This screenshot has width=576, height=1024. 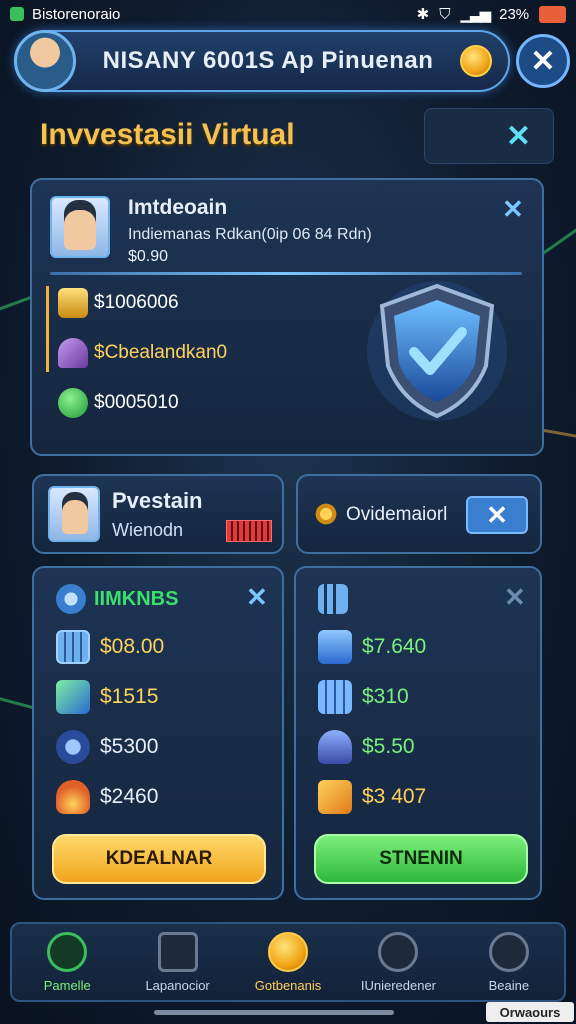 I want to click on shield-emblem-icon, so click(x=437, y=351).